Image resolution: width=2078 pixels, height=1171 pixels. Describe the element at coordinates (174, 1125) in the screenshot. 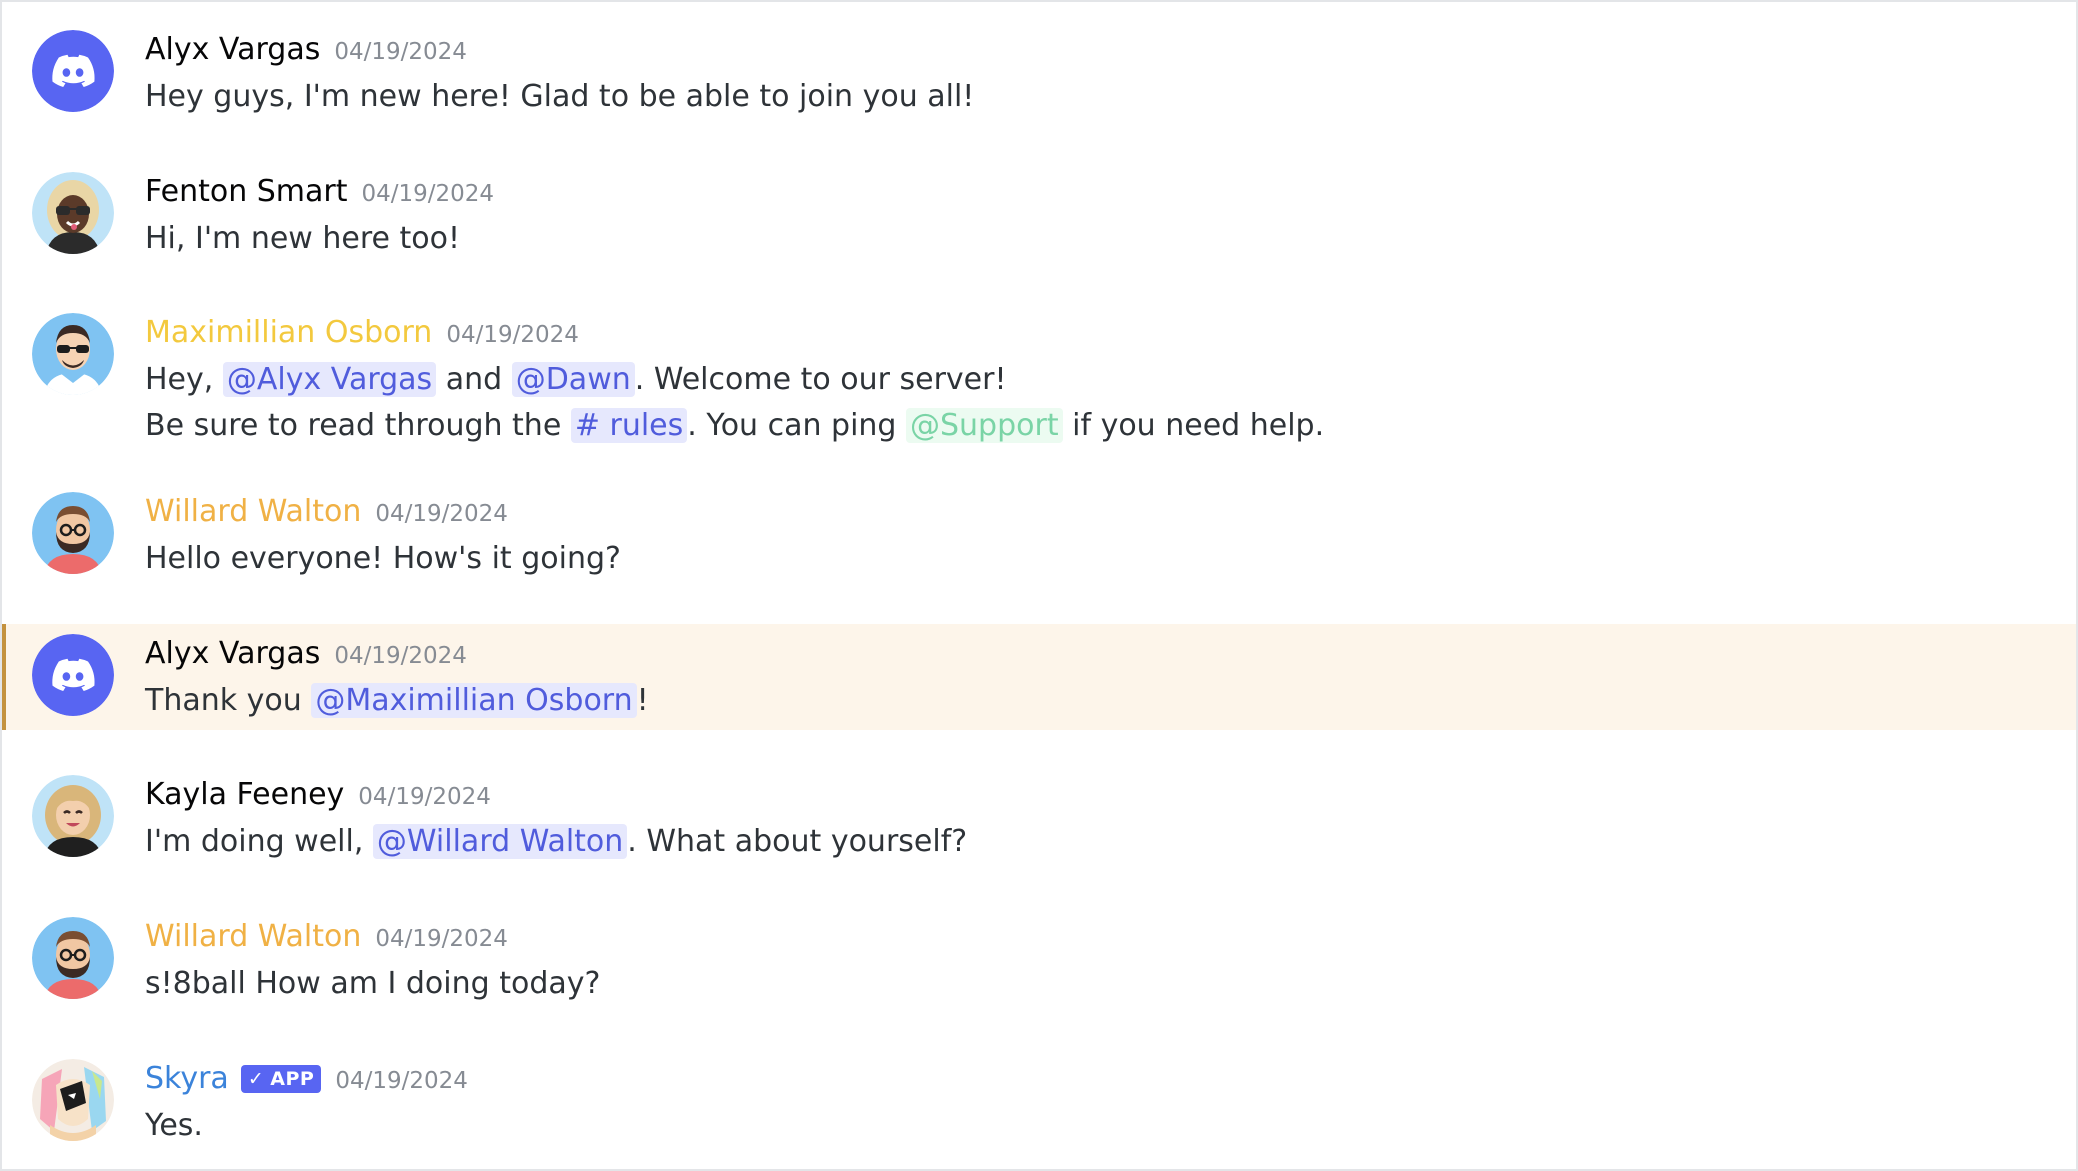

I see `message-text: Yes.` at that location.